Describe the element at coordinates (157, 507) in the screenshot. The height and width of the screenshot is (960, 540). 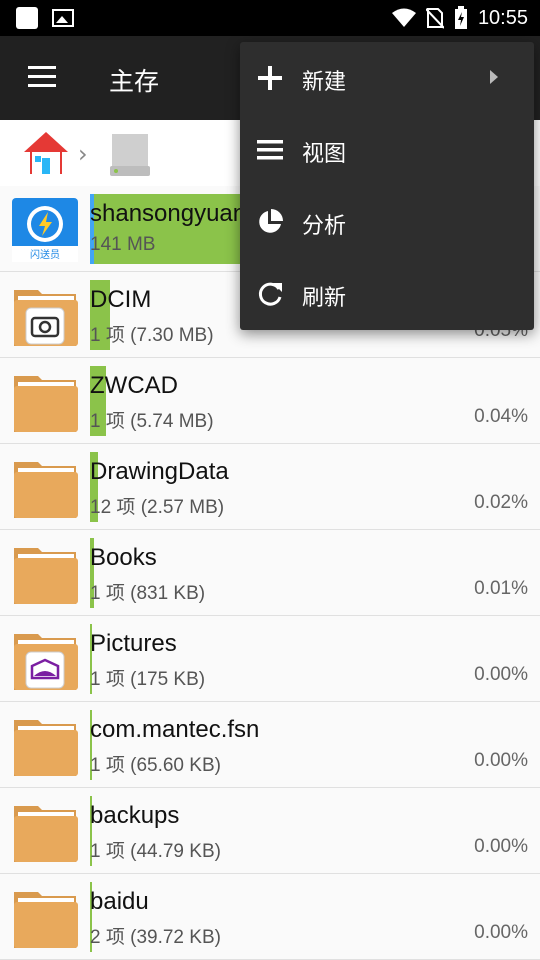
I see `file-meta: 12 项 (2.57 MB)` at that location.